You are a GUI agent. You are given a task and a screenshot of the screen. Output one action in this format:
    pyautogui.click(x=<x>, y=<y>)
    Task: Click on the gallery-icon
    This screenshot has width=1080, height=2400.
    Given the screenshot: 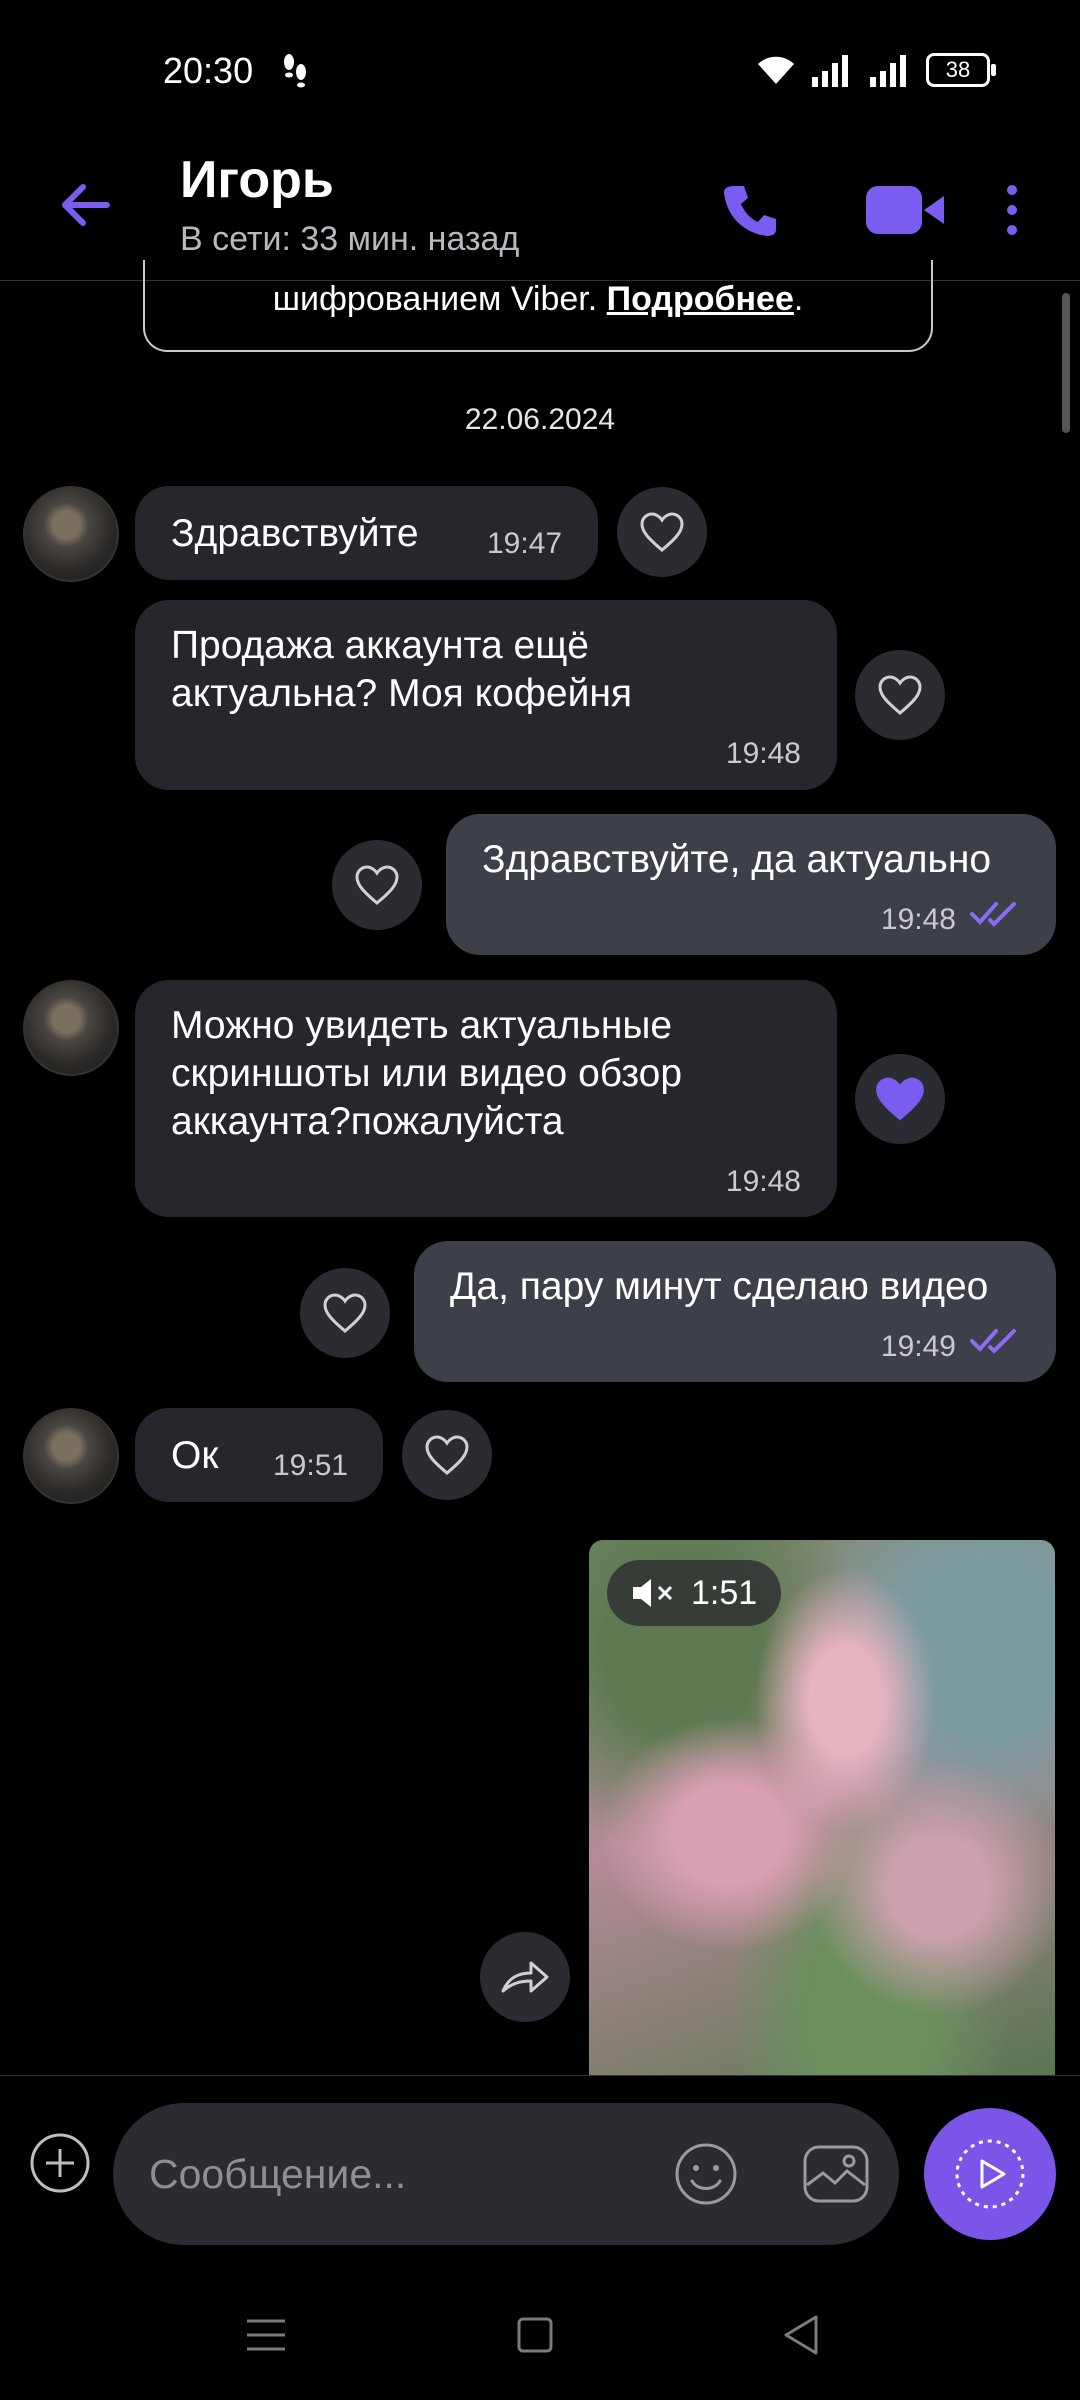 What is the action you would take?
    pyautogui.click(x=836, y=2174)
    